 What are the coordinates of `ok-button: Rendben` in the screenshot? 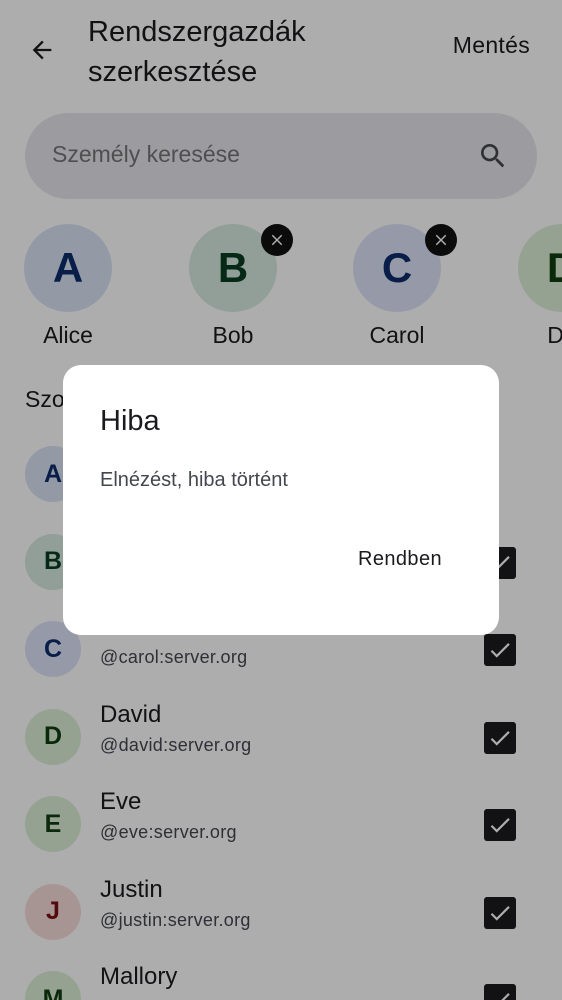 It's located at (400, 559).